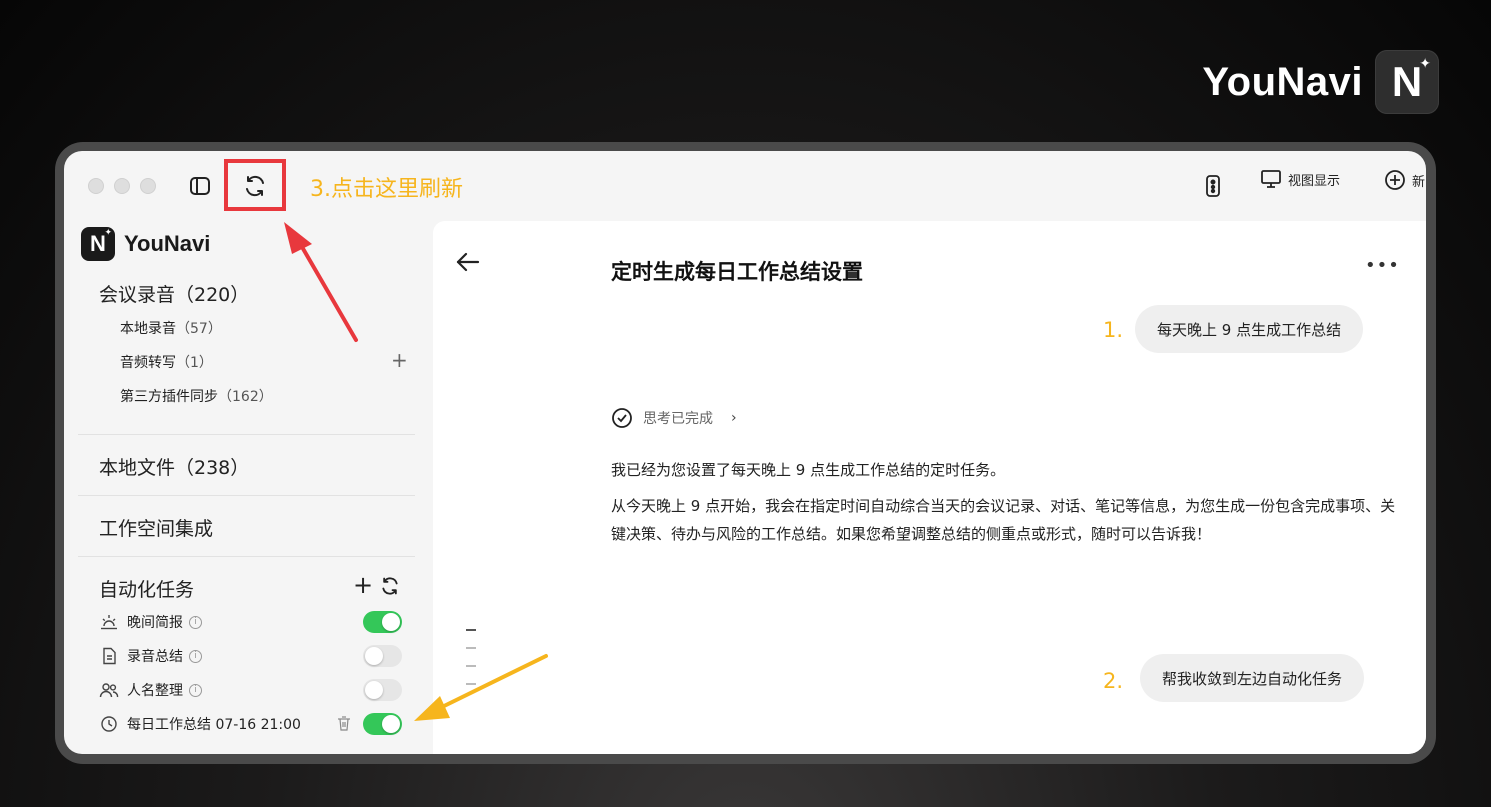  What do you see at coordinates (167, 243) in the screenshot?
I see `app-name: YouNavi` at bounding box center [167, 243].